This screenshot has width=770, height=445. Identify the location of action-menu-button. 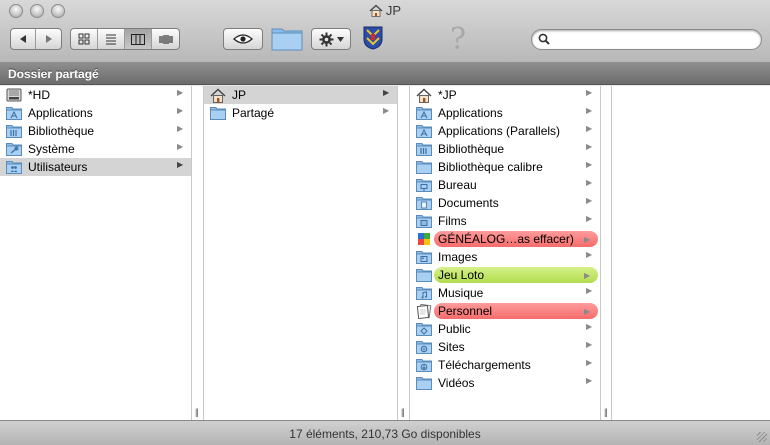
(331, 39).